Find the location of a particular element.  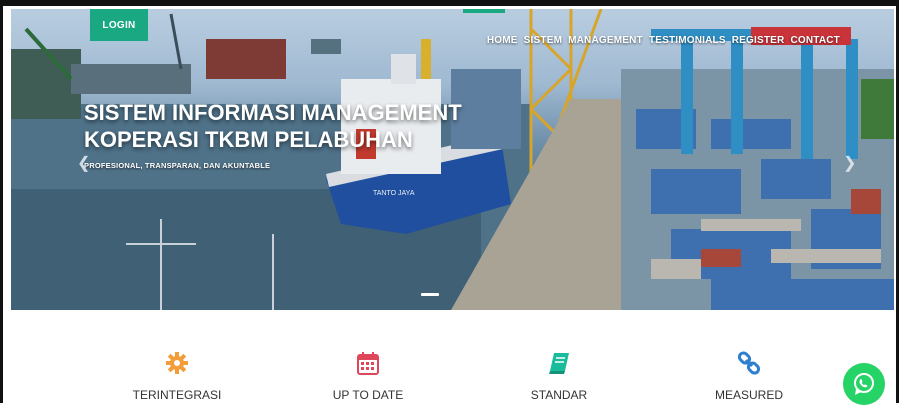

login-button: LOGIN is located at coordinates (119, 25).